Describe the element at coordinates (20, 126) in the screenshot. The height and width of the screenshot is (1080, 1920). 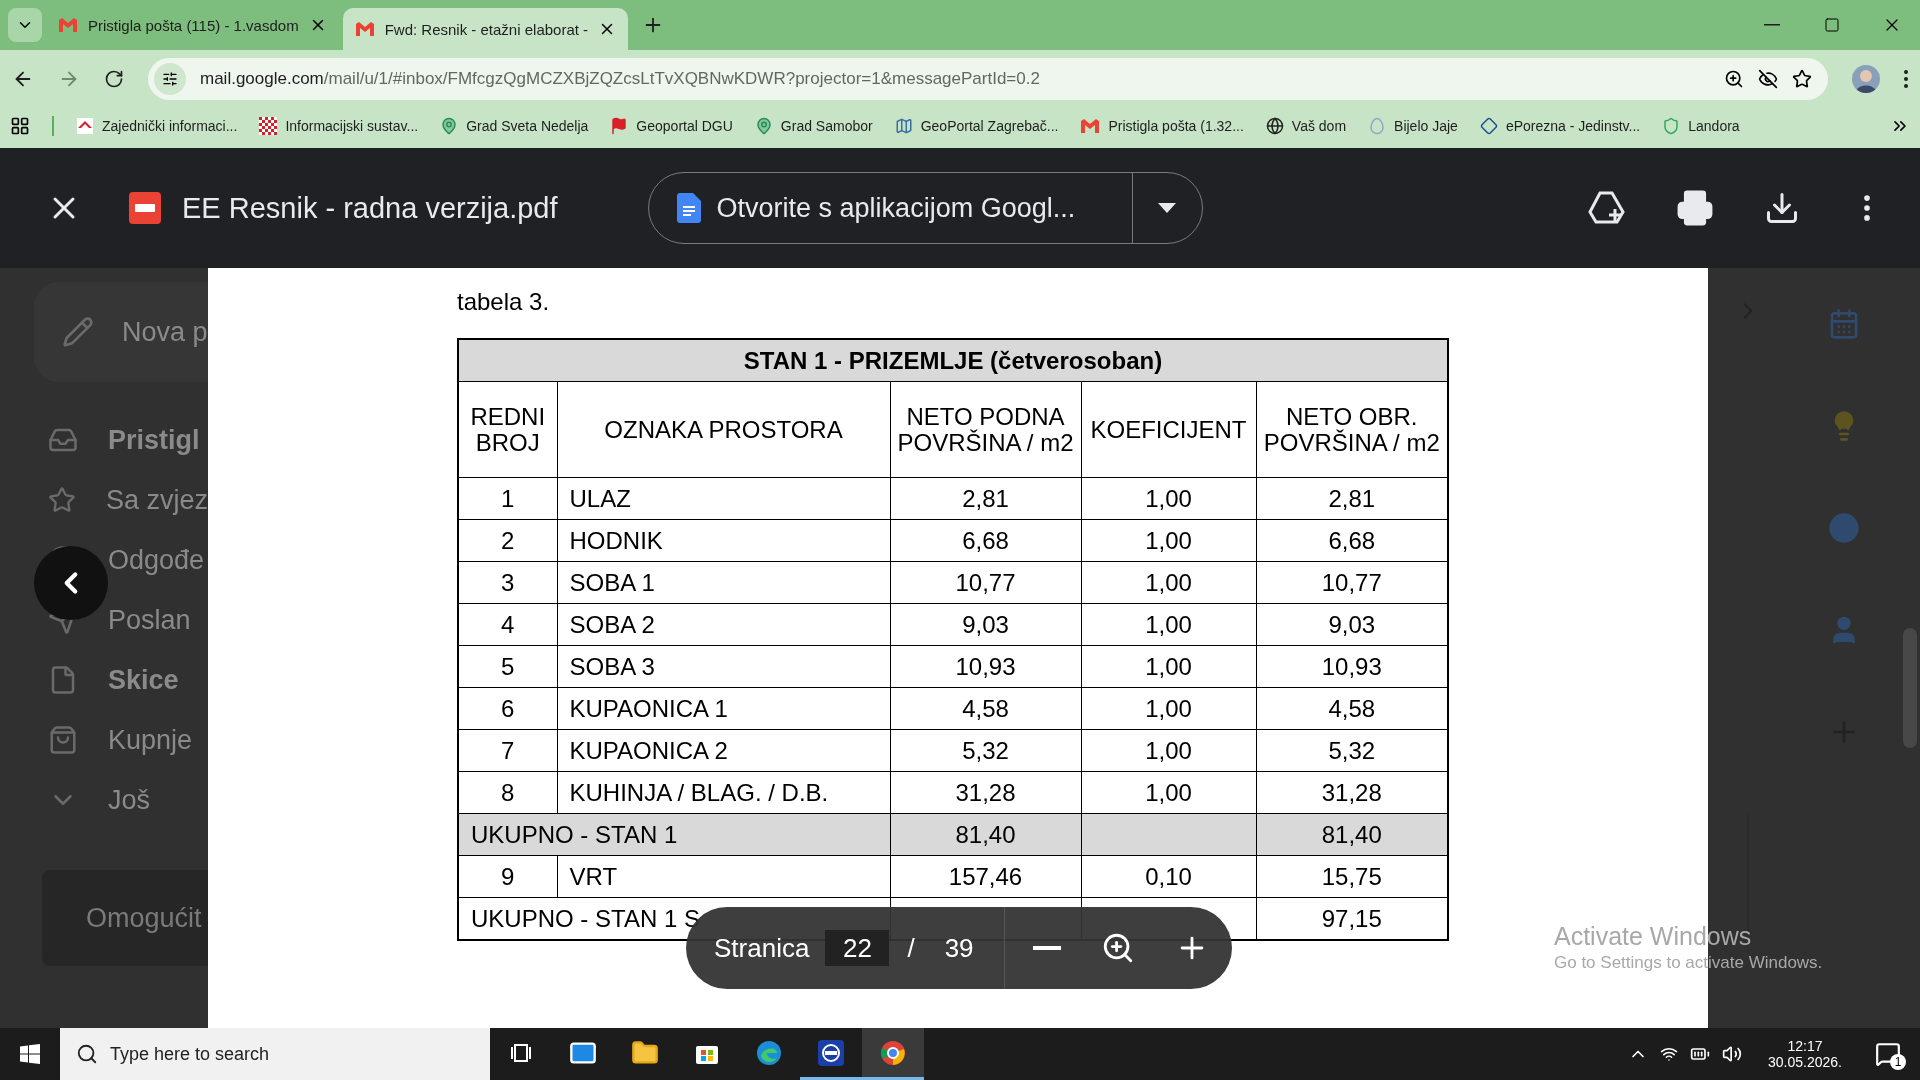
I see `apps-icon` at that location.